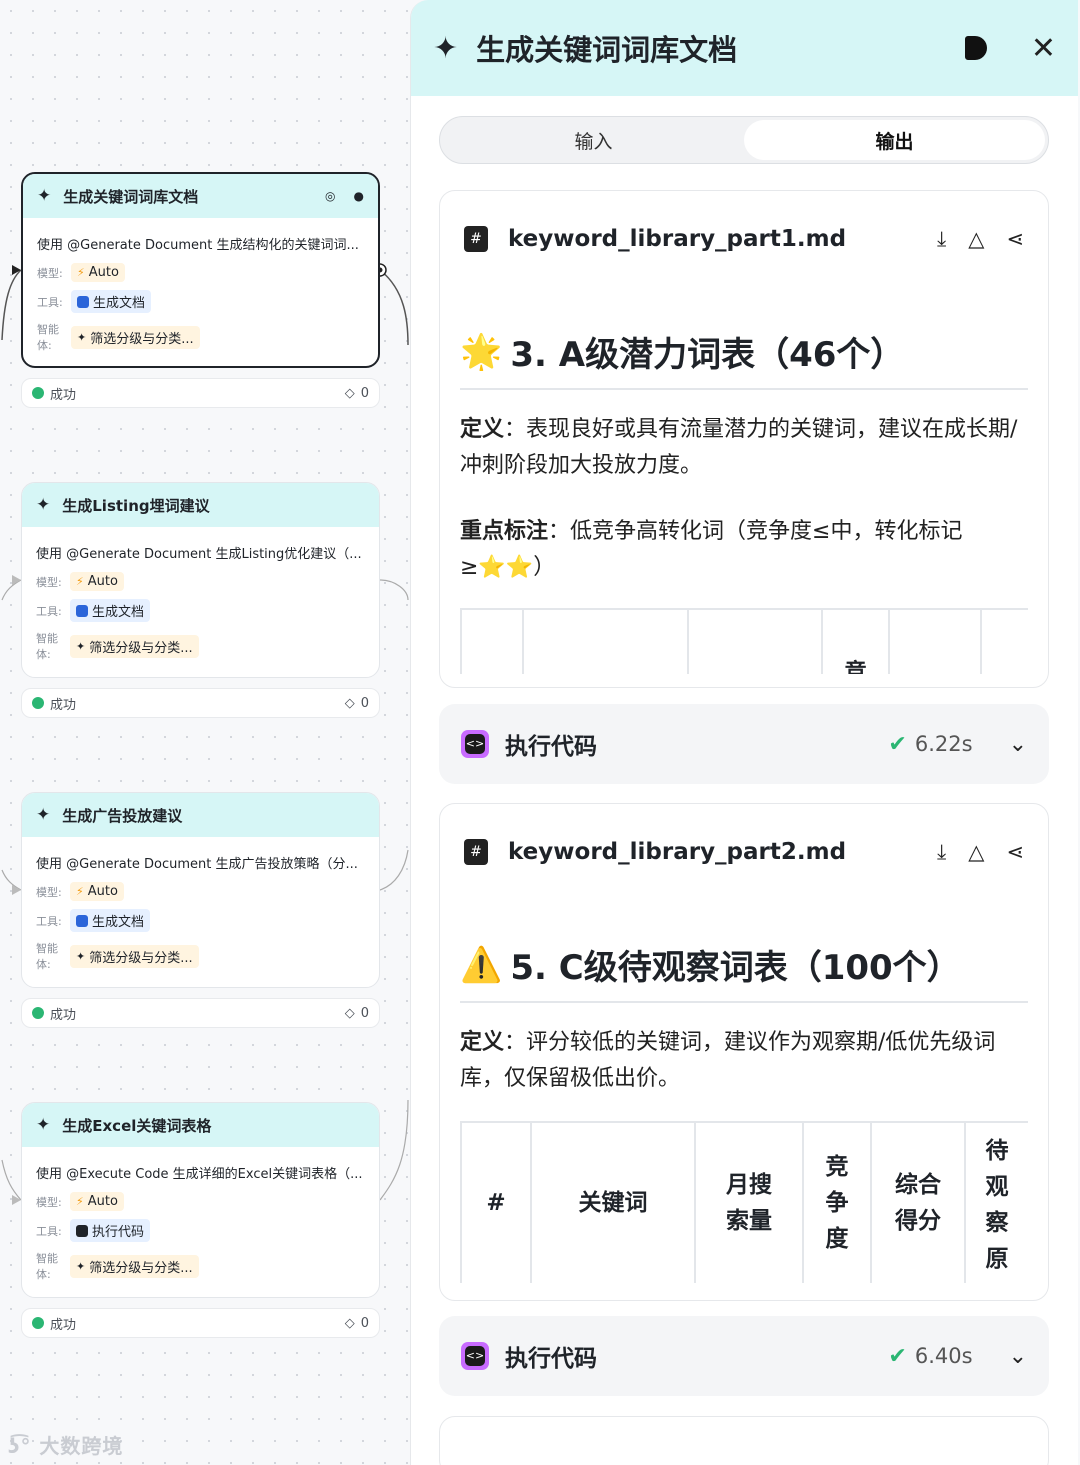 This screenshot has height=1465, width=1080. What do you see at coordinates (607, 50) in the screenshot?
I see `panel-title: 生成关键词词库文档` at bounding box center [607, 50].